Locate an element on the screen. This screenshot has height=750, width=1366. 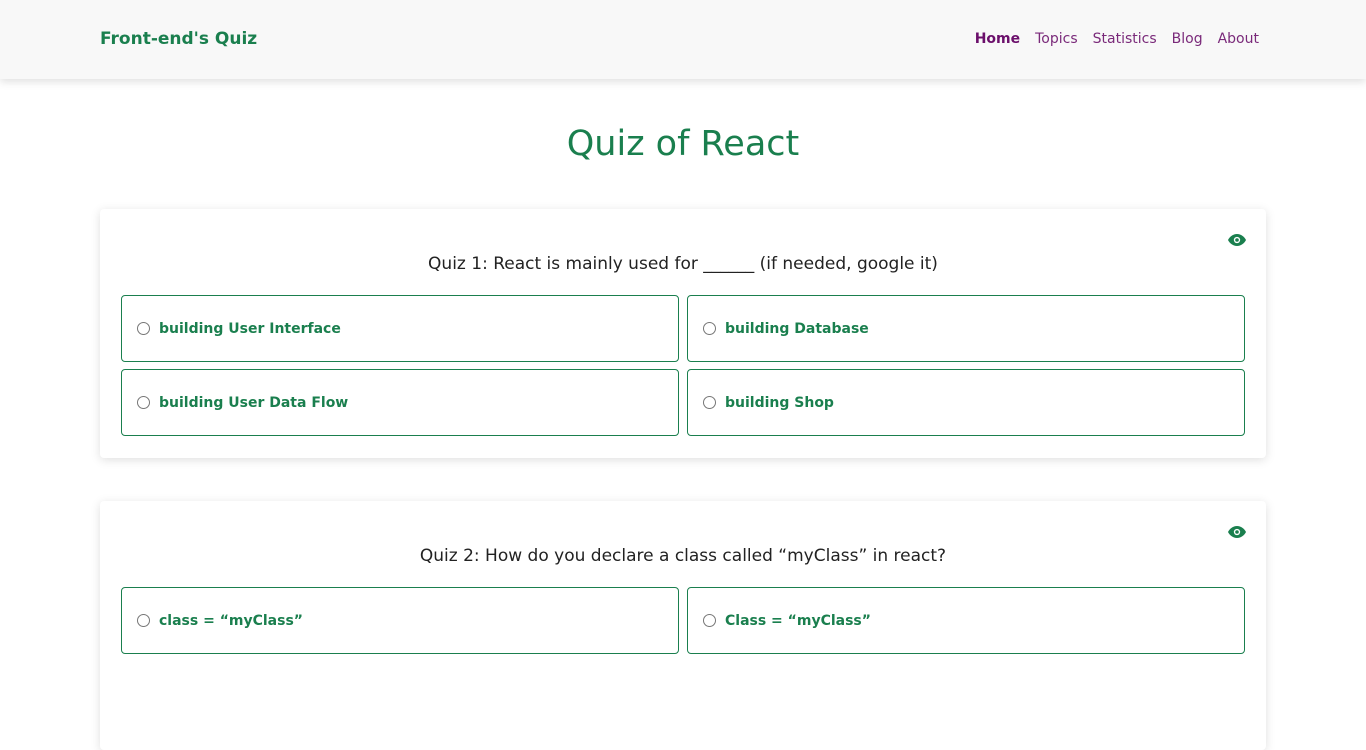
quiz-option: building Database is located at coordinates (966, 328).